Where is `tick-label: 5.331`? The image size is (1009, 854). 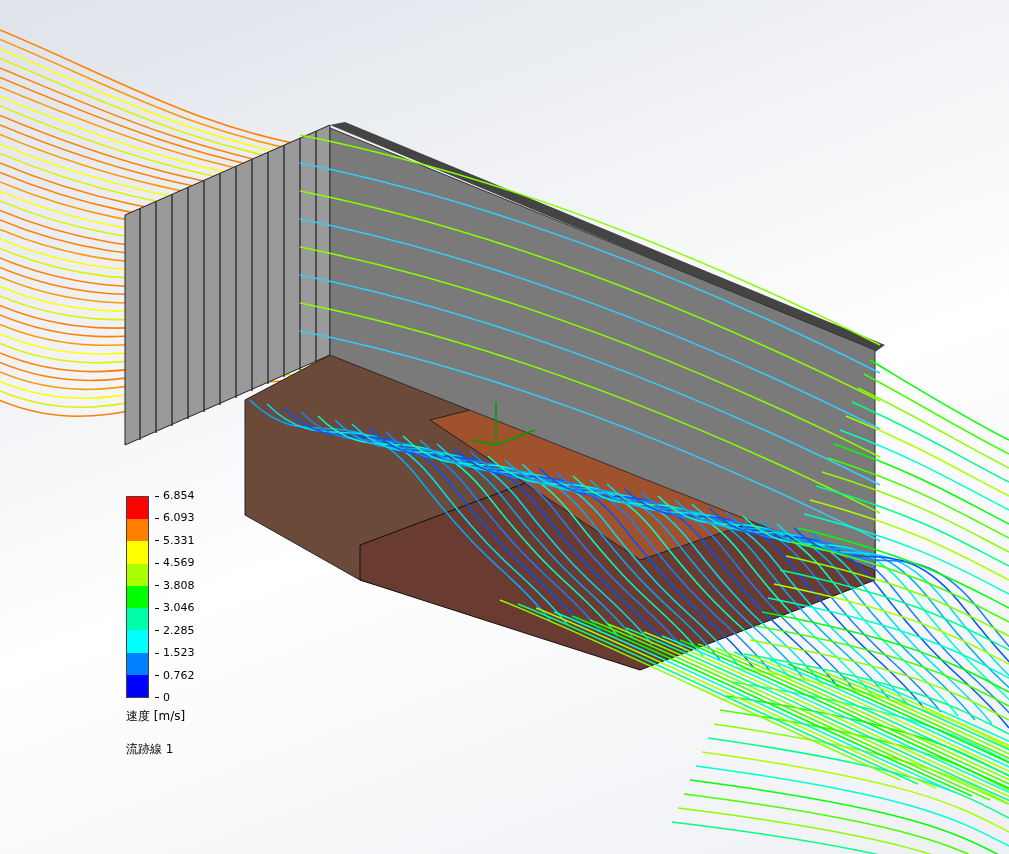
tick-label: 5.331 is located at coordinates (179, 540).